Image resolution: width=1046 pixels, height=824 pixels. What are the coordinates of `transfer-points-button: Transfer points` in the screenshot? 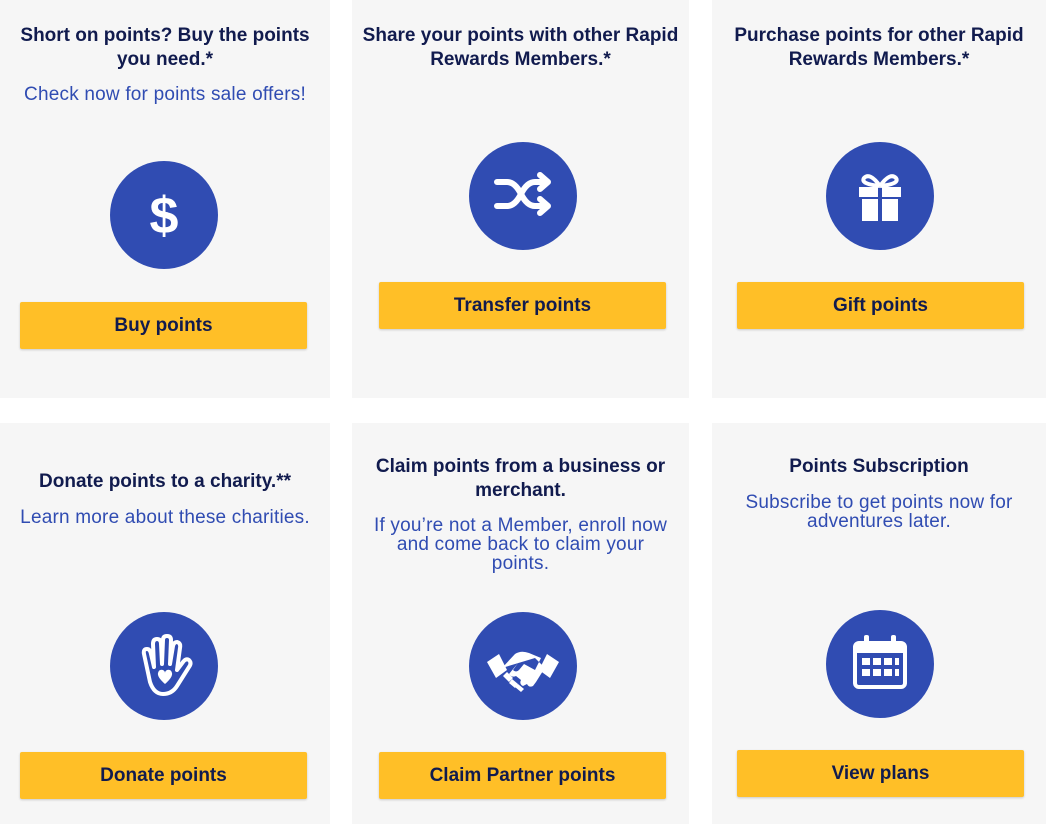 It's located at (522, 305).